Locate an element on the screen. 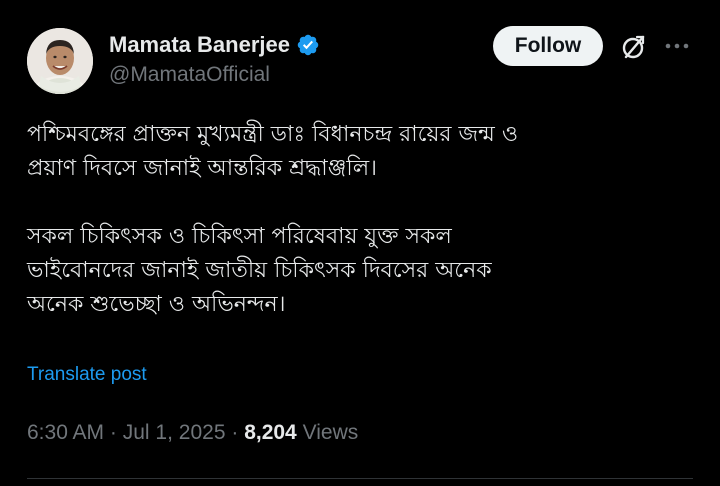 This screenshot has width=720, height=486. post-date: Jul 1, 2025 is located at coordinates (174, 432).